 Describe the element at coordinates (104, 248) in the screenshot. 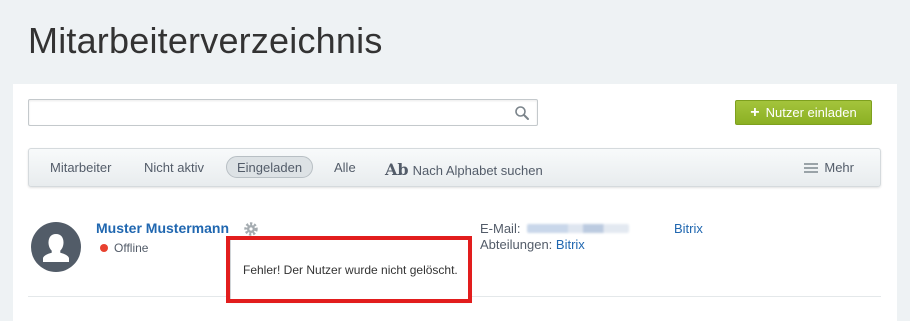

I see `offline-dot-icon` at that location.